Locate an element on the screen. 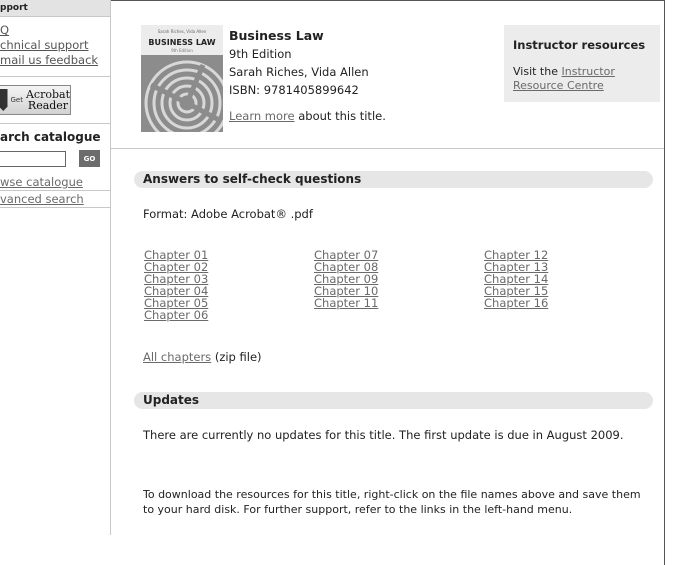 The width and height of the screenshot is (676, 565). all-chapters-line: All chapters (zip file) is located at coordinates (202, 357).